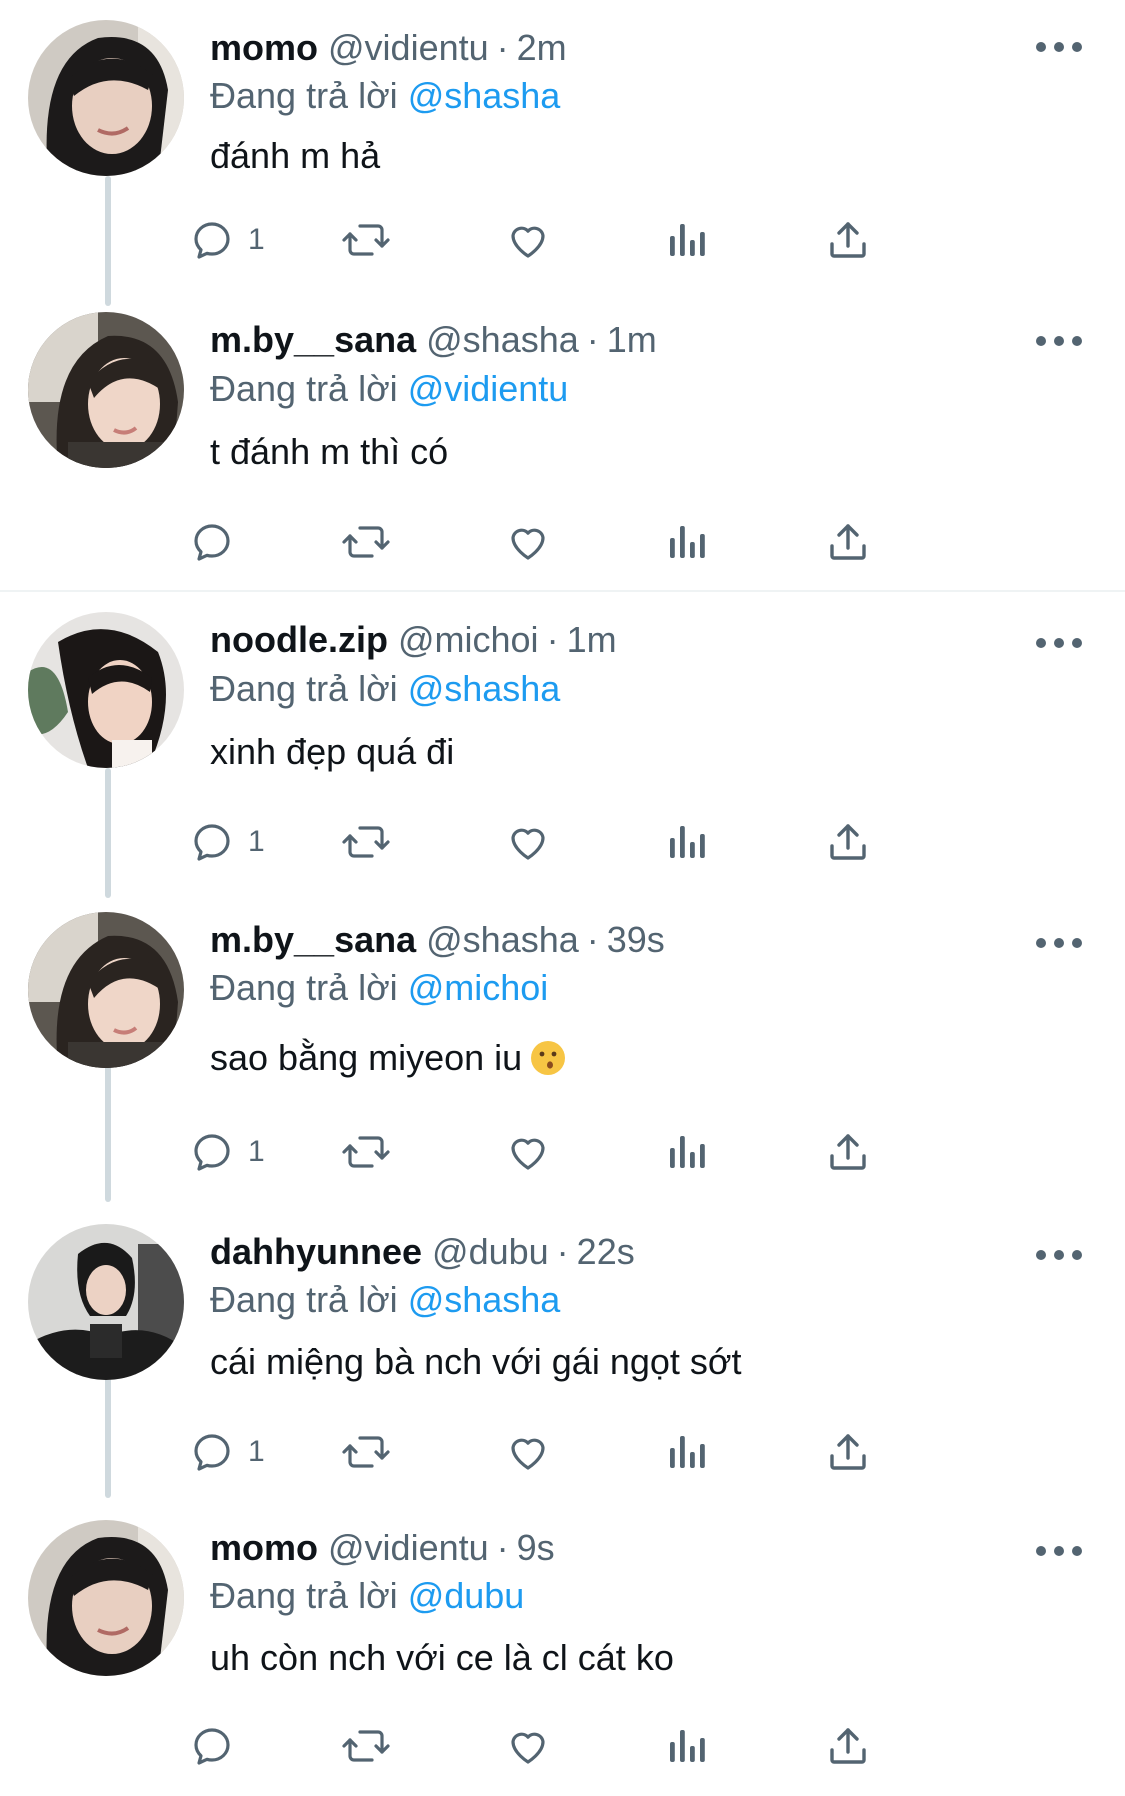  What do you see at coordinates (385, 1300) in the screenshot?
I see `replying-to: Đang trả lời @shasha` at bounding box center [385, 1300].